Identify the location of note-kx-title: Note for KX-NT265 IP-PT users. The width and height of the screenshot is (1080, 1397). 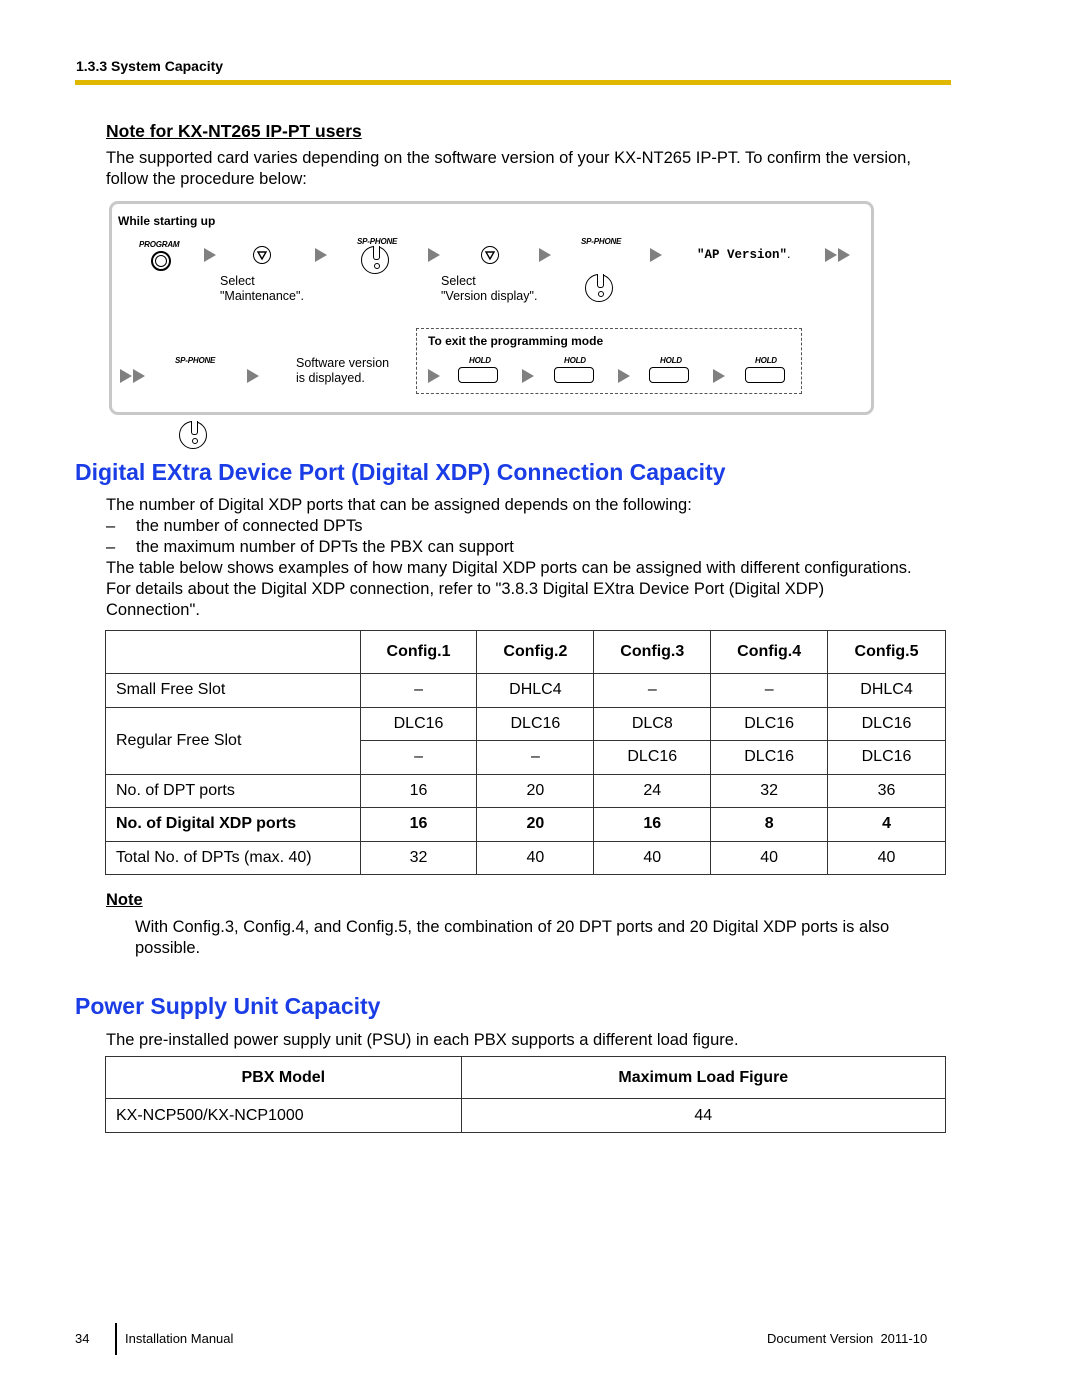
(234, 131).